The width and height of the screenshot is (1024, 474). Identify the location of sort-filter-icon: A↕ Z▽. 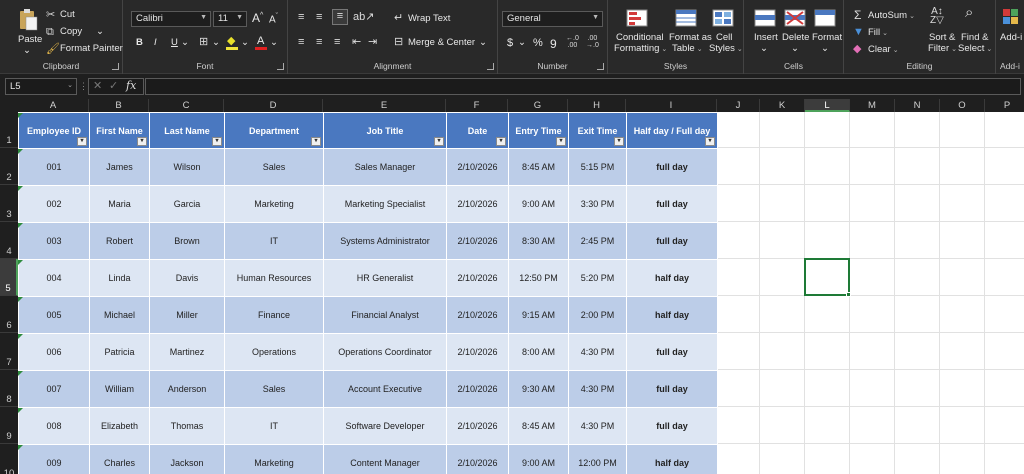
(937, 16).